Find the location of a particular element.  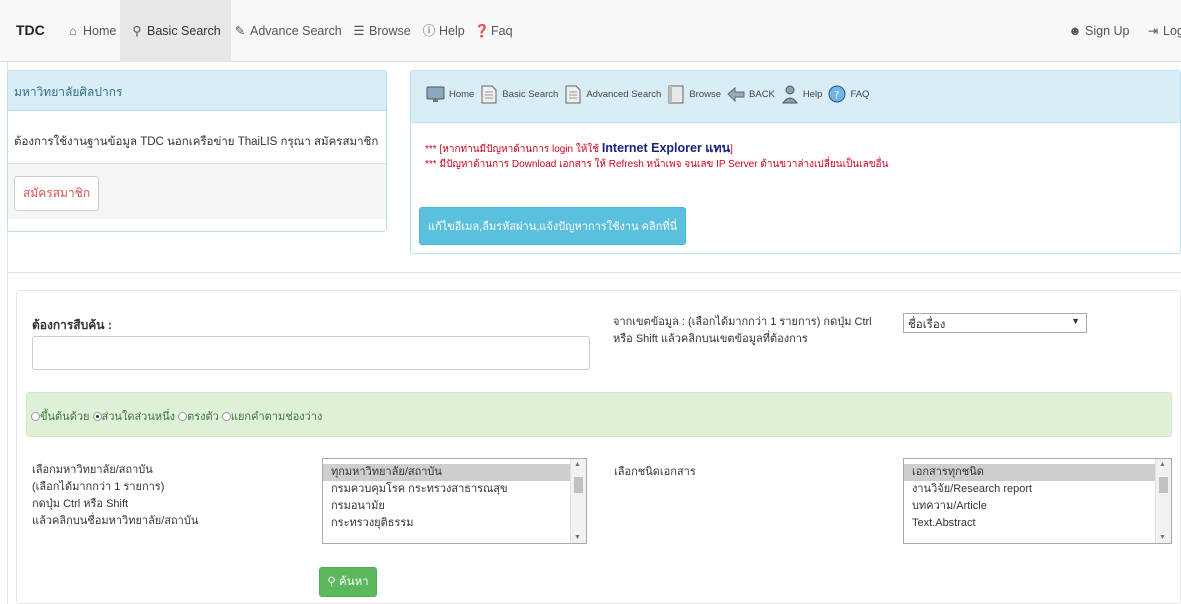

nav-login: ⇥Logi is located at coordinates (1163, 31).